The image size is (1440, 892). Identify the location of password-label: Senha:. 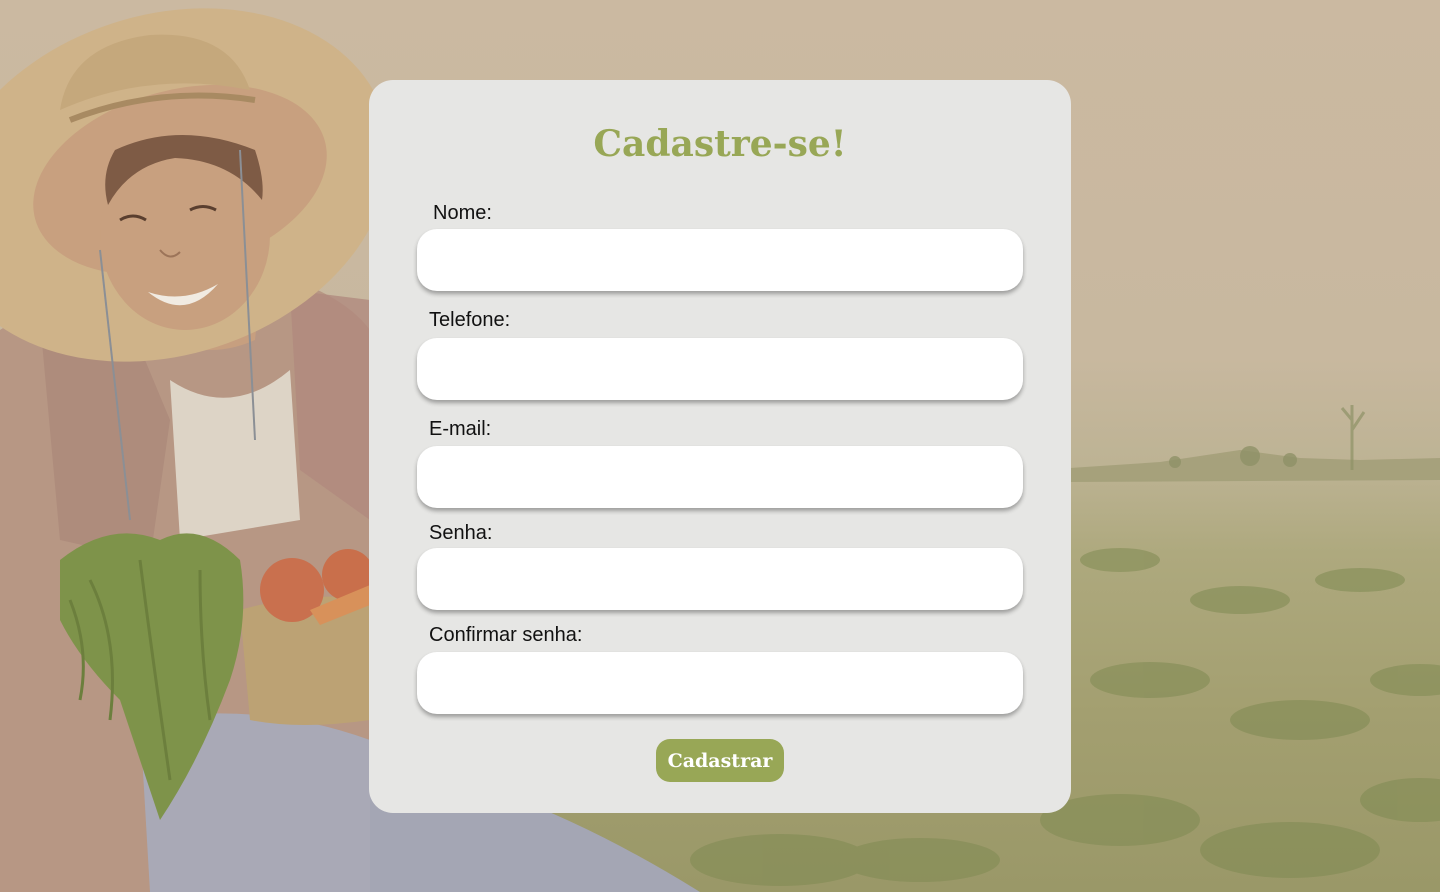
(461, 533).